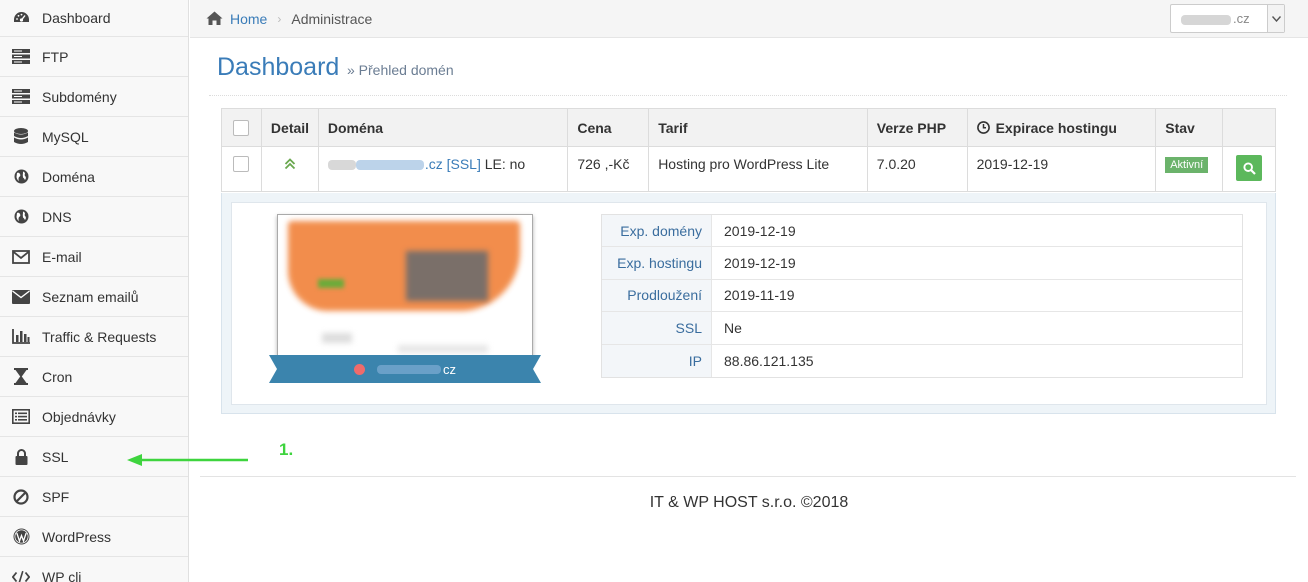  I want to click on ban-icon, so click(21, 497).